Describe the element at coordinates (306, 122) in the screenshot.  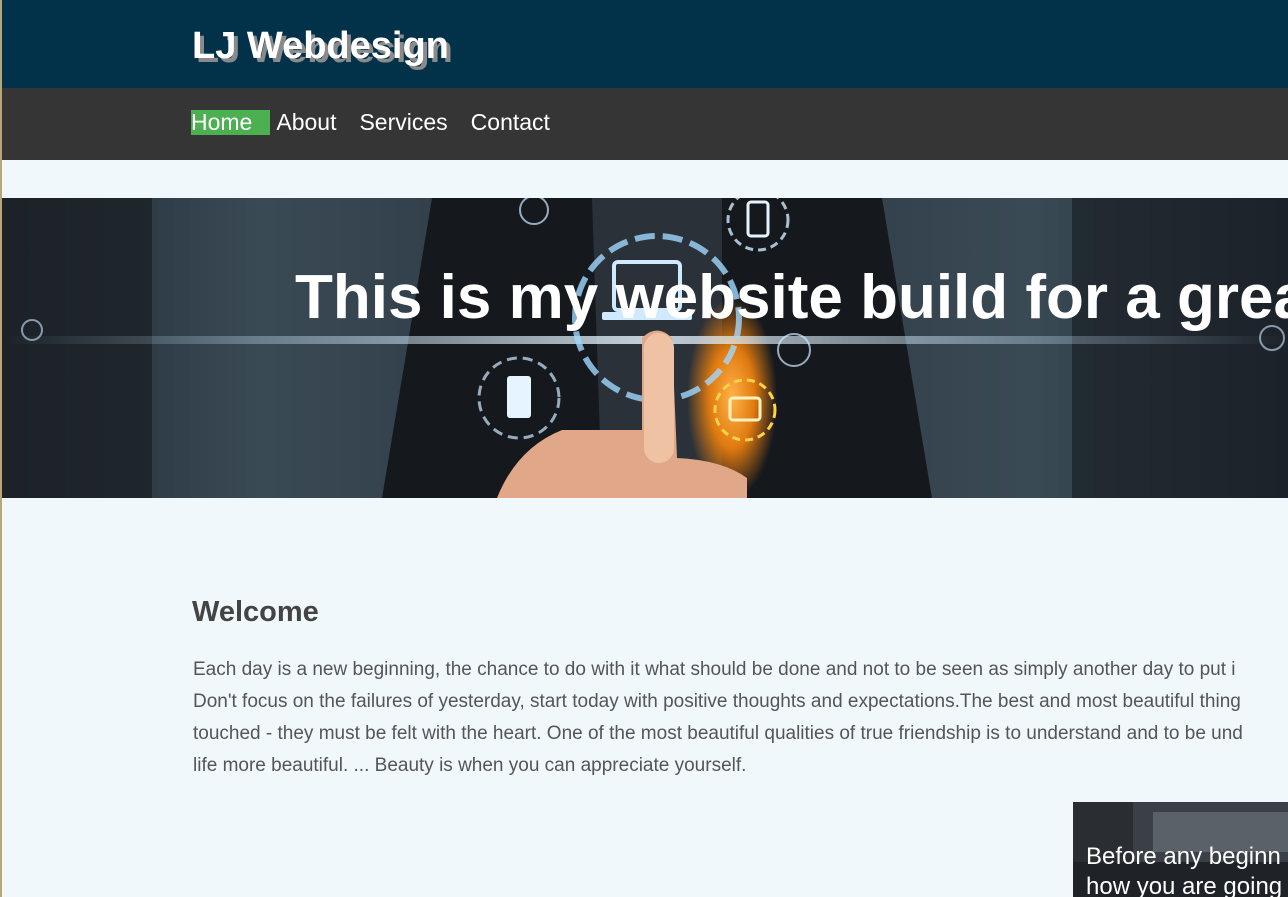
I see `nav-item-about: About` at that location.